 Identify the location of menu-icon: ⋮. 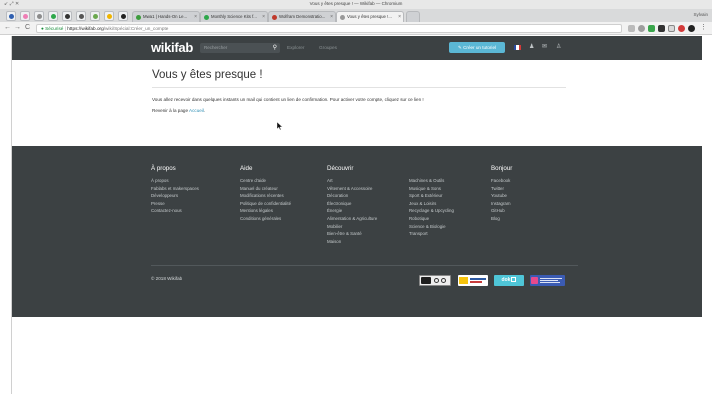
(703, 28).